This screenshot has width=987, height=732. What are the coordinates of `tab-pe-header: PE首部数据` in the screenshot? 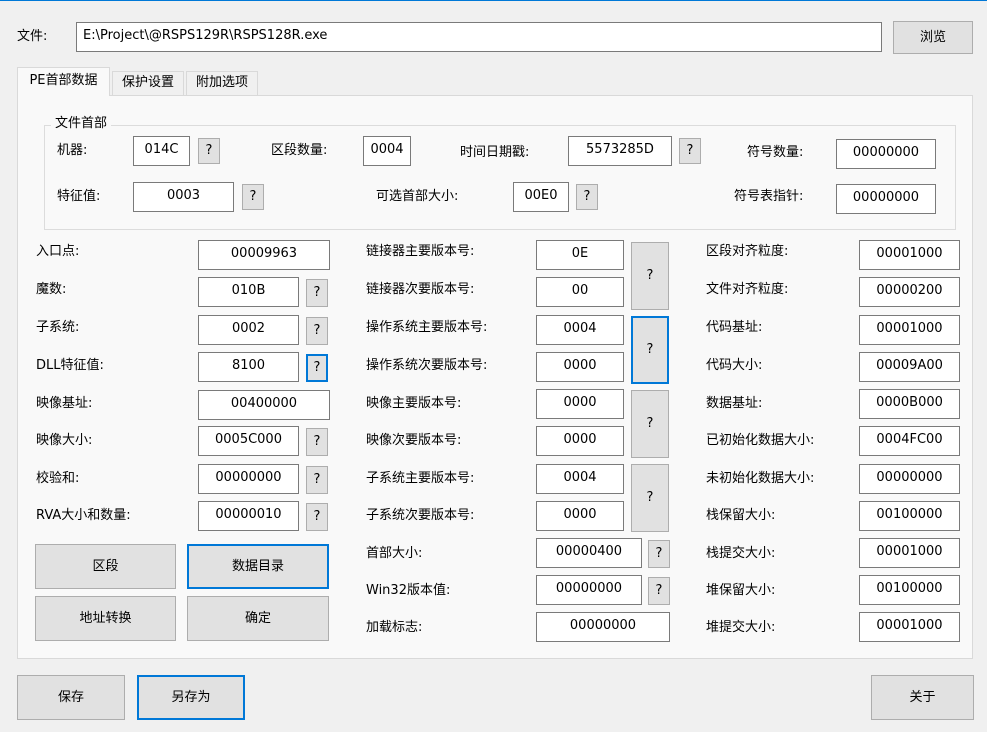 It's located at (63, 81).